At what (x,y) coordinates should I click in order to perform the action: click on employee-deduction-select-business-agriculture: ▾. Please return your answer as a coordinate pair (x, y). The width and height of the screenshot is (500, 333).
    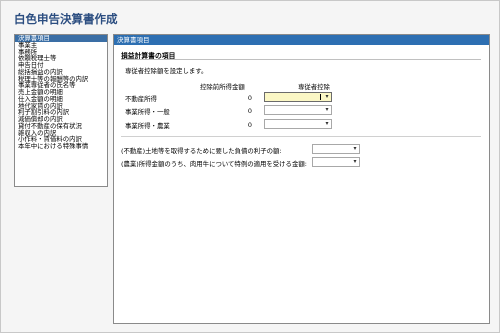
    Looking at the image, I should click on (298, 124).